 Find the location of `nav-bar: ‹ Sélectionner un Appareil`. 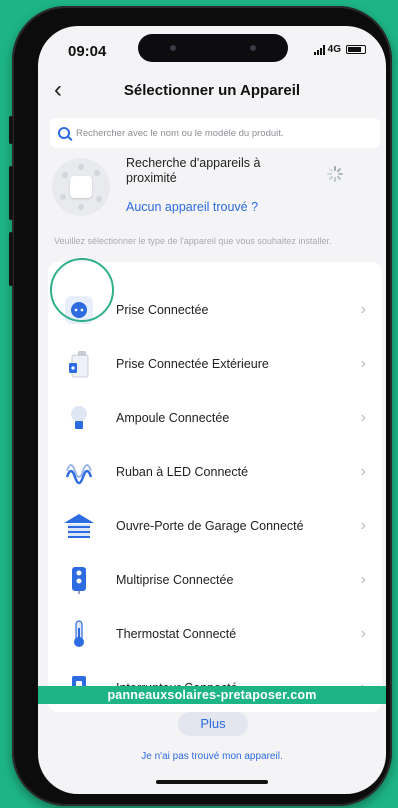

nav-bar: ‹ Sélectionner un Appareil is located at coordinates (212, 93).